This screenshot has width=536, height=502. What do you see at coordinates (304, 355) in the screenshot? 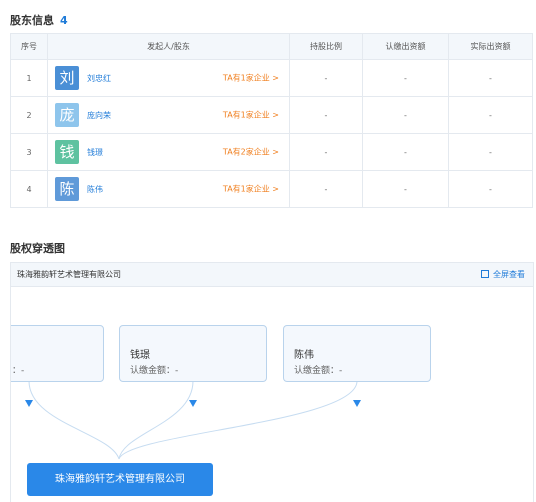
I see `node-name: 陈伟` at bounding box center [304, 355].